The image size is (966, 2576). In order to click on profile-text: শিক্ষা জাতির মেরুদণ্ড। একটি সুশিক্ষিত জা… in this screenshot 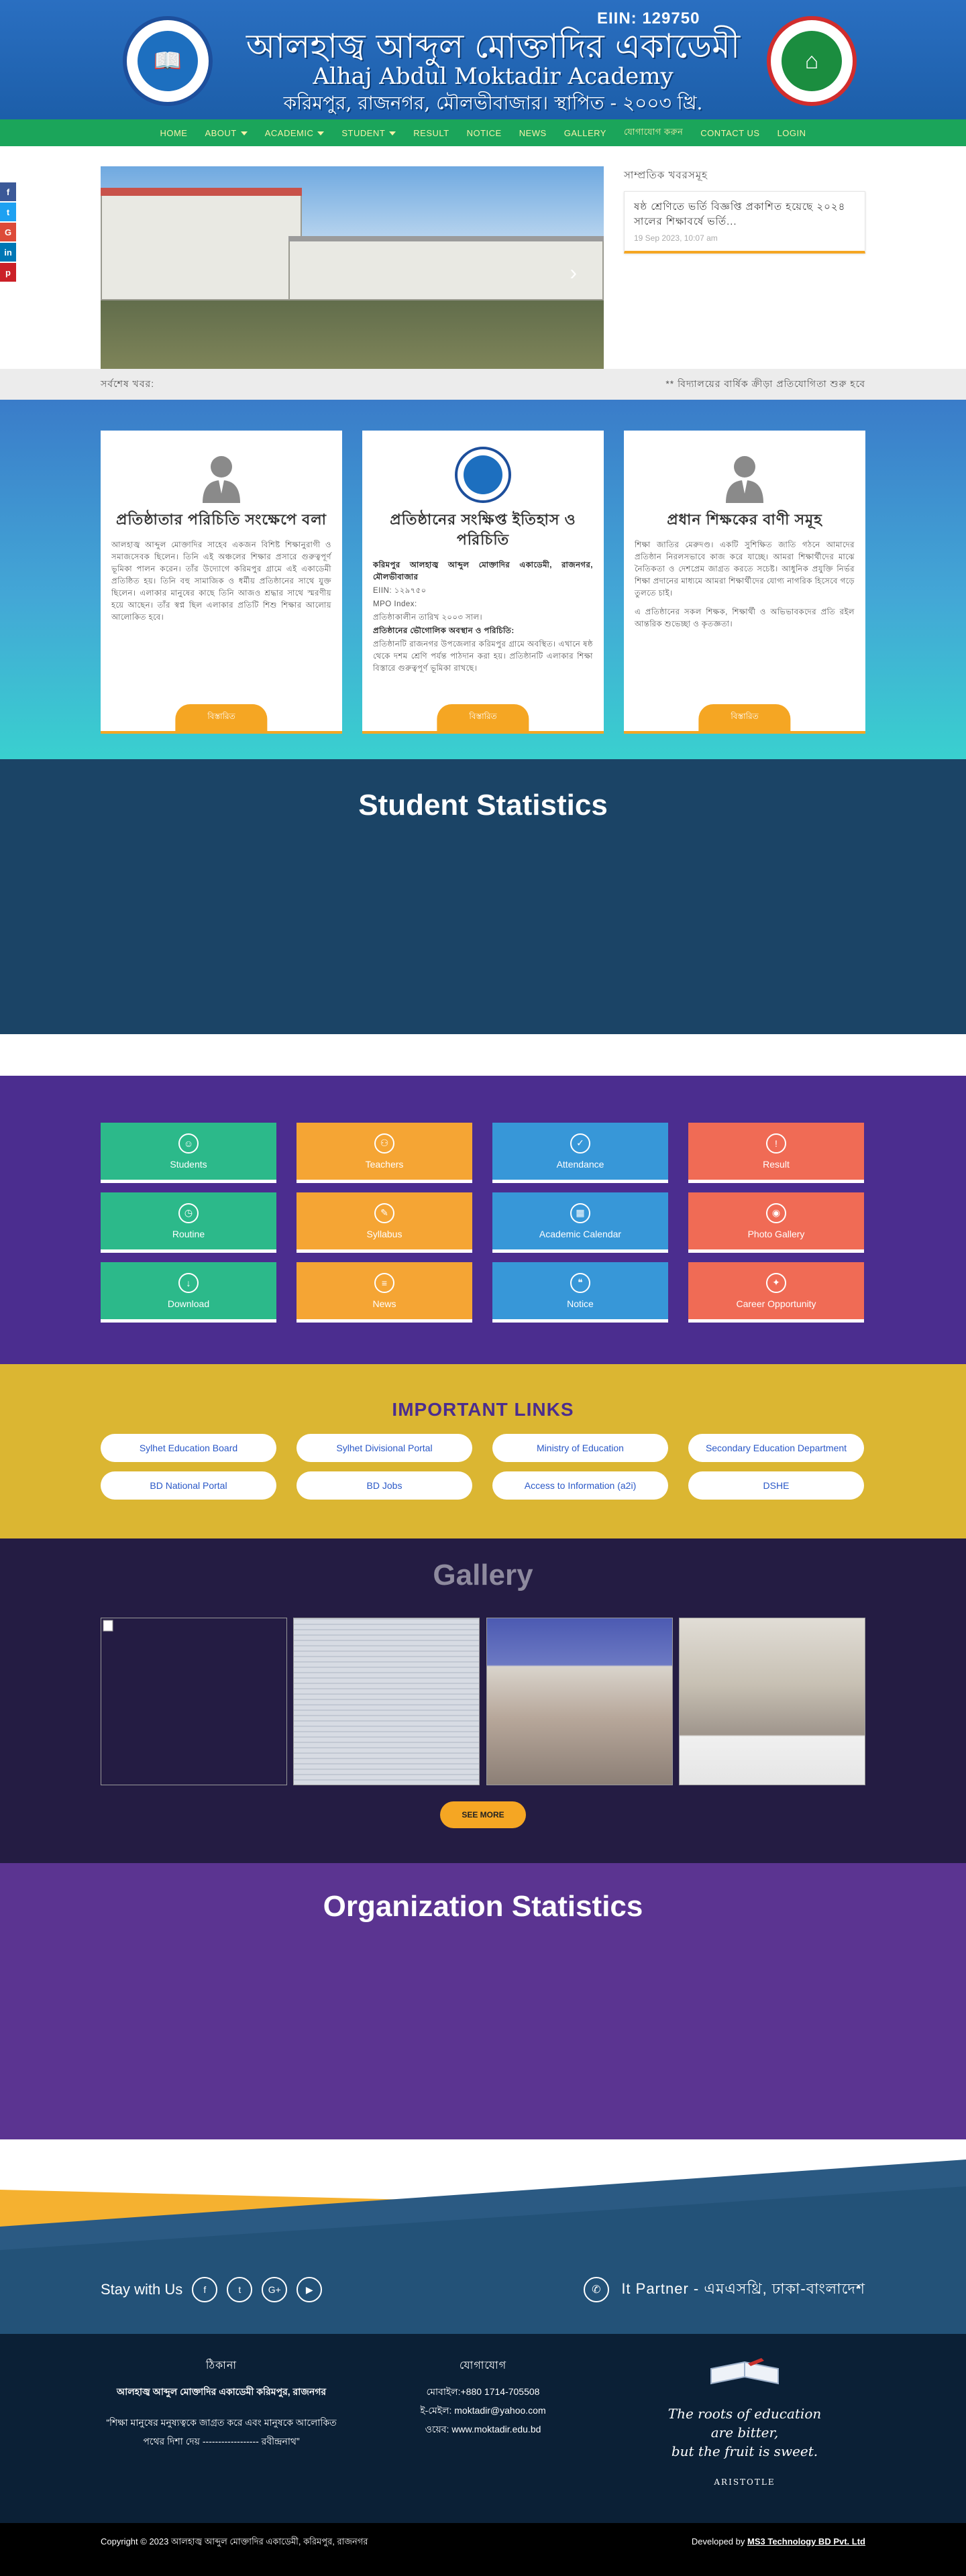, I will do `click(745, 584)`.